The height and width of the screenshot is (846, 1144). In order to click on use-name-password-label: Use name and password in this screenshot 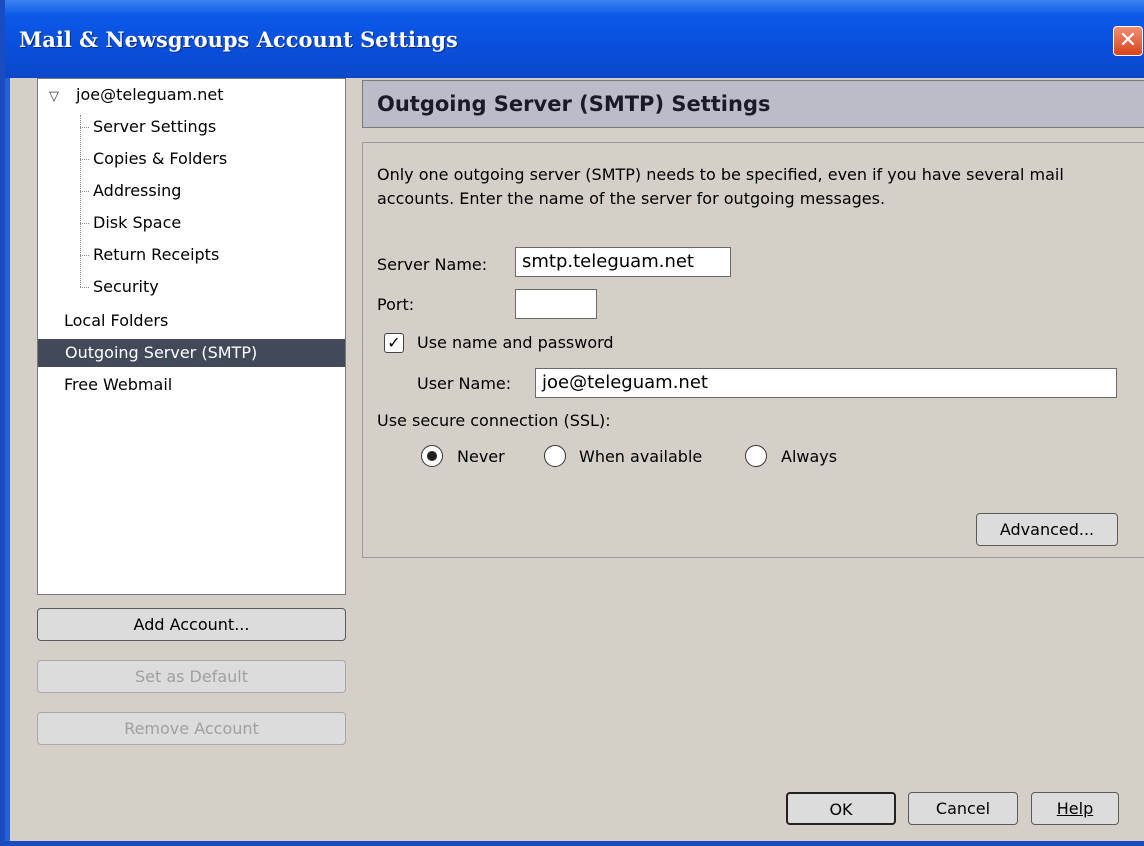, I will do `click(515, 342)`.